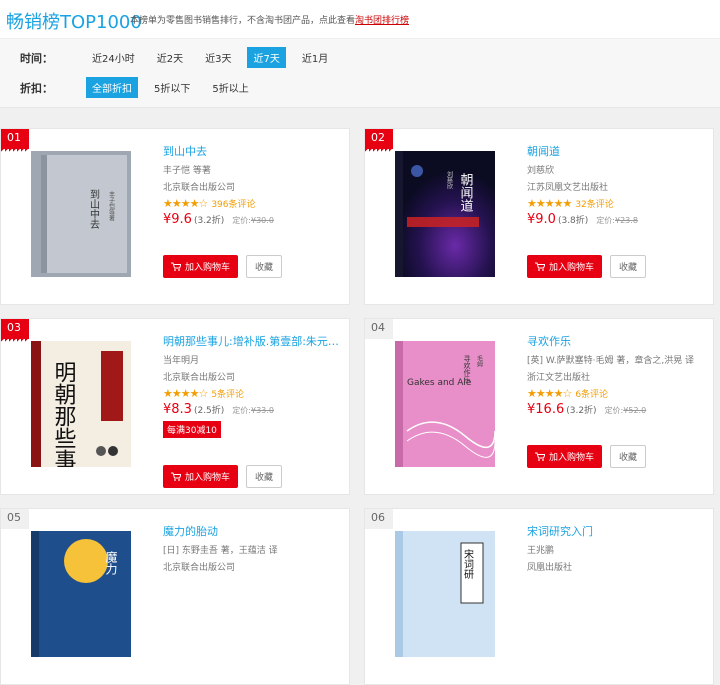  Describe the element at coordinates (617, 203) in the screenshot. I see `book-rating: ★★★★★ 32条评论` at that location.